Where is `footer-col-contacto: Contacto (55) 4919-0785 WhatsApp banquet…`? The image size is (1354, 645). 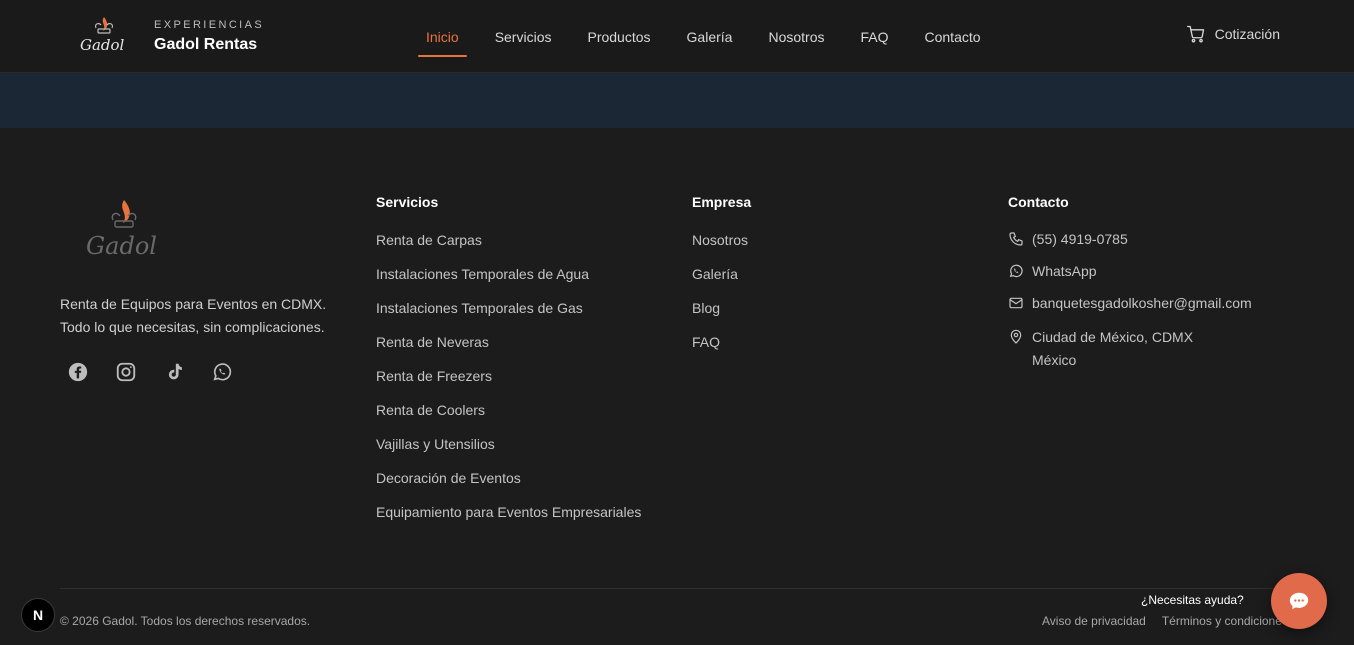 footer-col-contacto: Contacto (55) 4919-0785 WhatsApp banquet… is located at coordinates (1130, 290).